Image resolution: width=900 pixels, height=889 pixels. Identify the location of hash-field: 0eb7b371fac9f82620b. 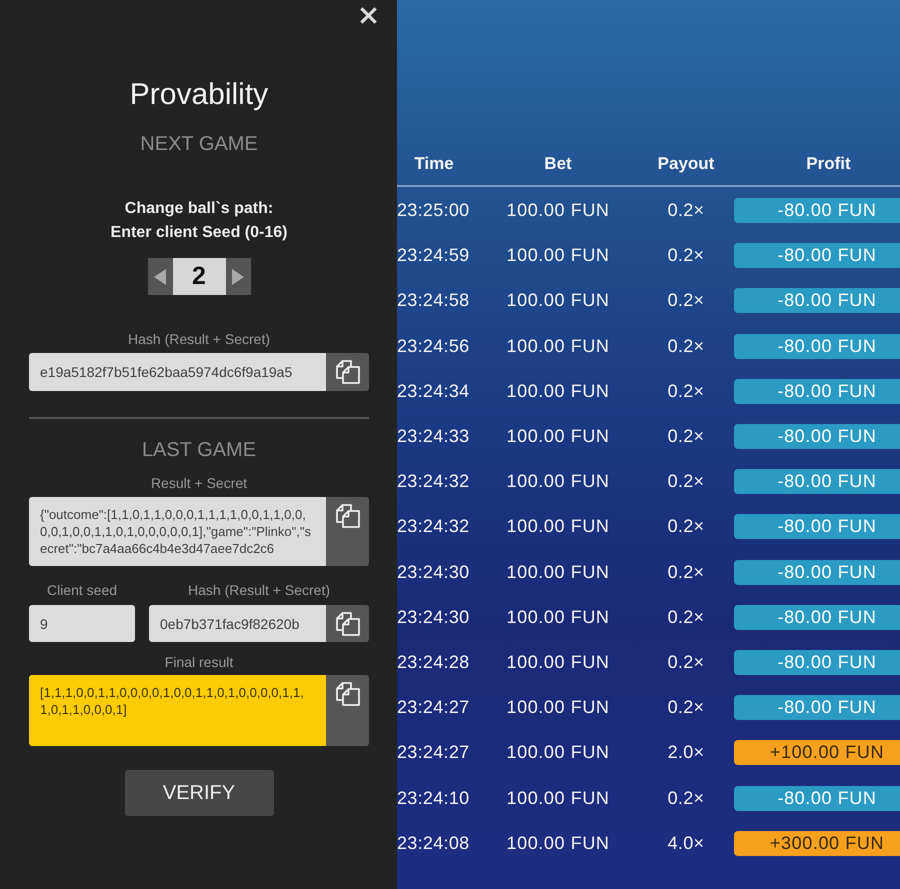
(237, 623).